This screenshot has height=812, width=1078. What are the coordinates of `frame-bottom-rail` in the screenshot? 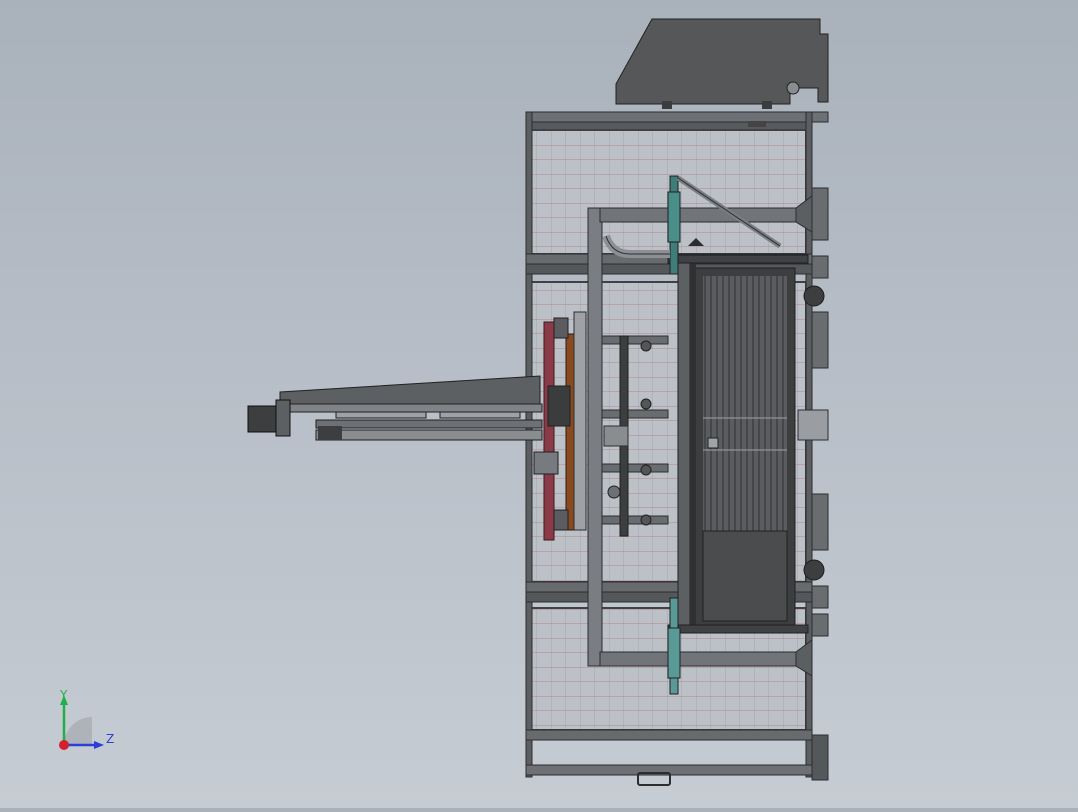 It's located at (677, 757).